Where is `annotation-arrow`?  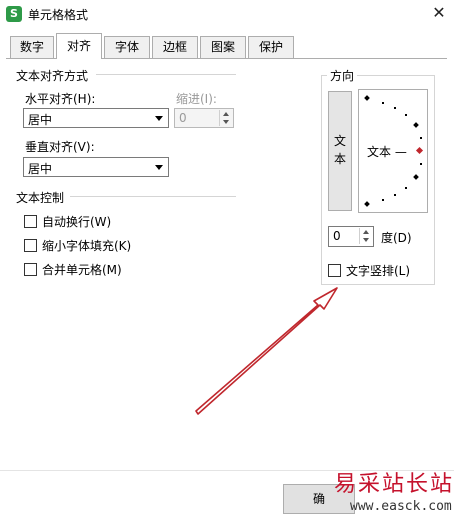
annotation-arrow is located at coordinates (266, 351).